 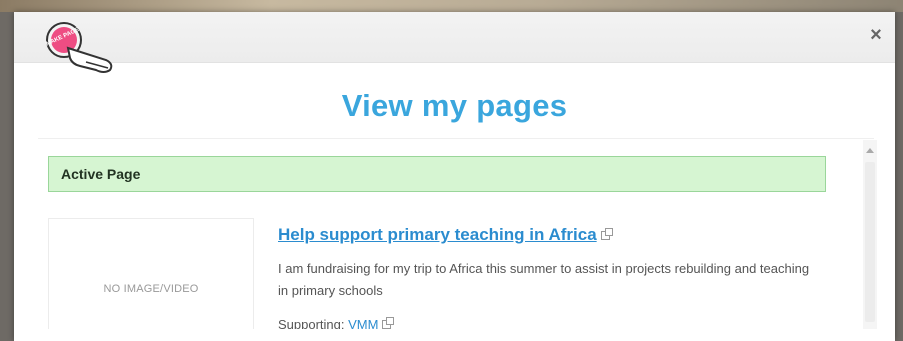 I want to click on page-title-link: Help support primary teaching in Africa, so click(x=445, y=235).